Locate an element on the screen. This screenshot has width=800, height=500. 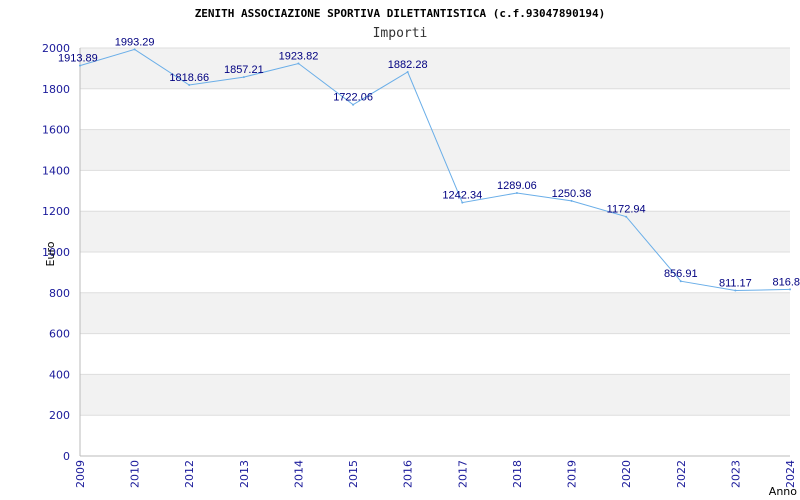
x-tick-label: 2024 is located at coordinates (790, 474).